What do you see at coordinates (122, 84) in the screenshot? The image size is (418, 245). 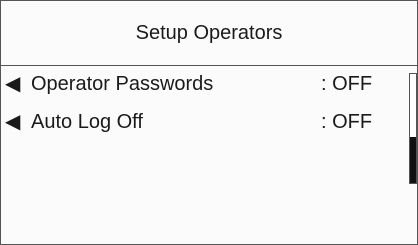 I see `menu-item-label: Operator Passwords` at bounding box center [122, 84].